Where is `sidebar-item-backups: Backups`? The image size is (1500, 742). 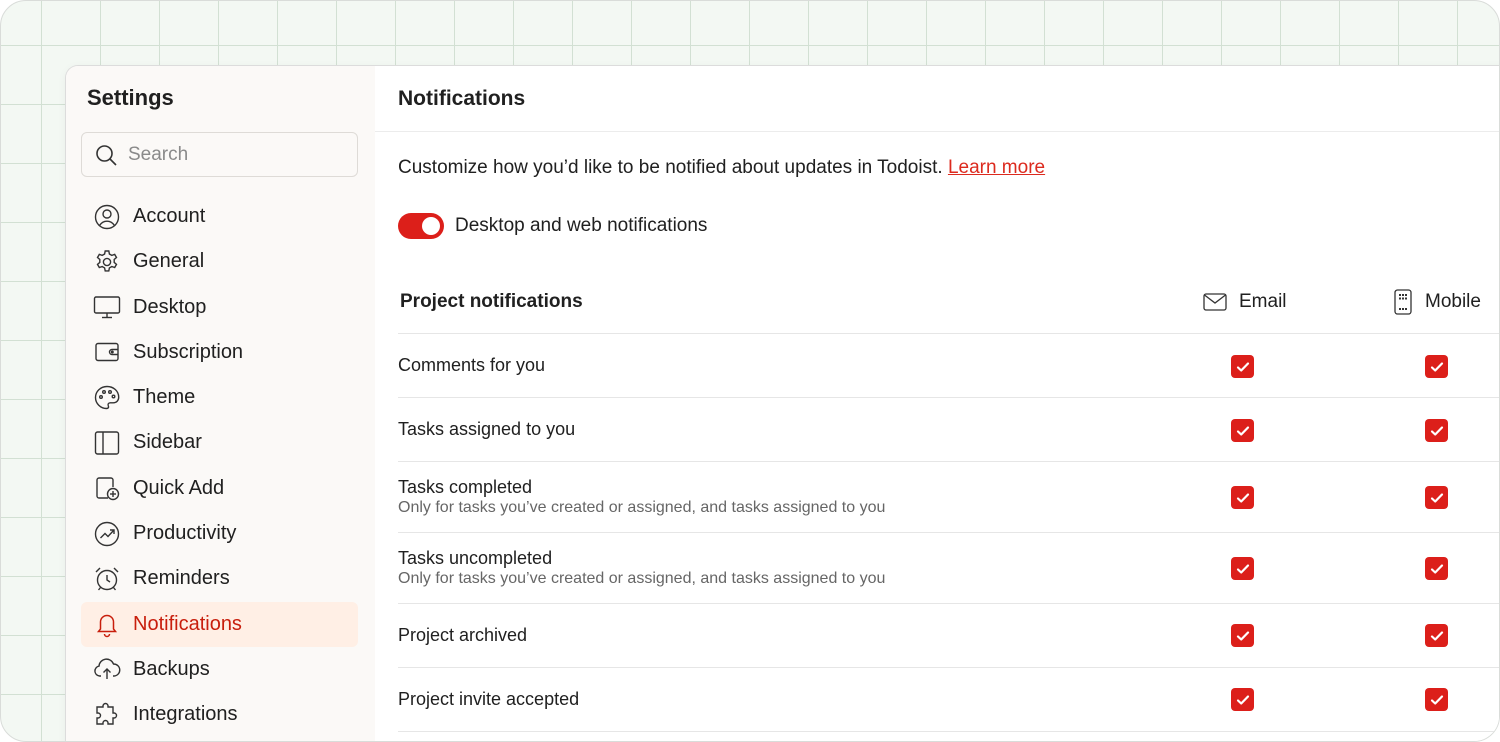
sidebar-item-backups: Backups is located at coordinates (219, 669).